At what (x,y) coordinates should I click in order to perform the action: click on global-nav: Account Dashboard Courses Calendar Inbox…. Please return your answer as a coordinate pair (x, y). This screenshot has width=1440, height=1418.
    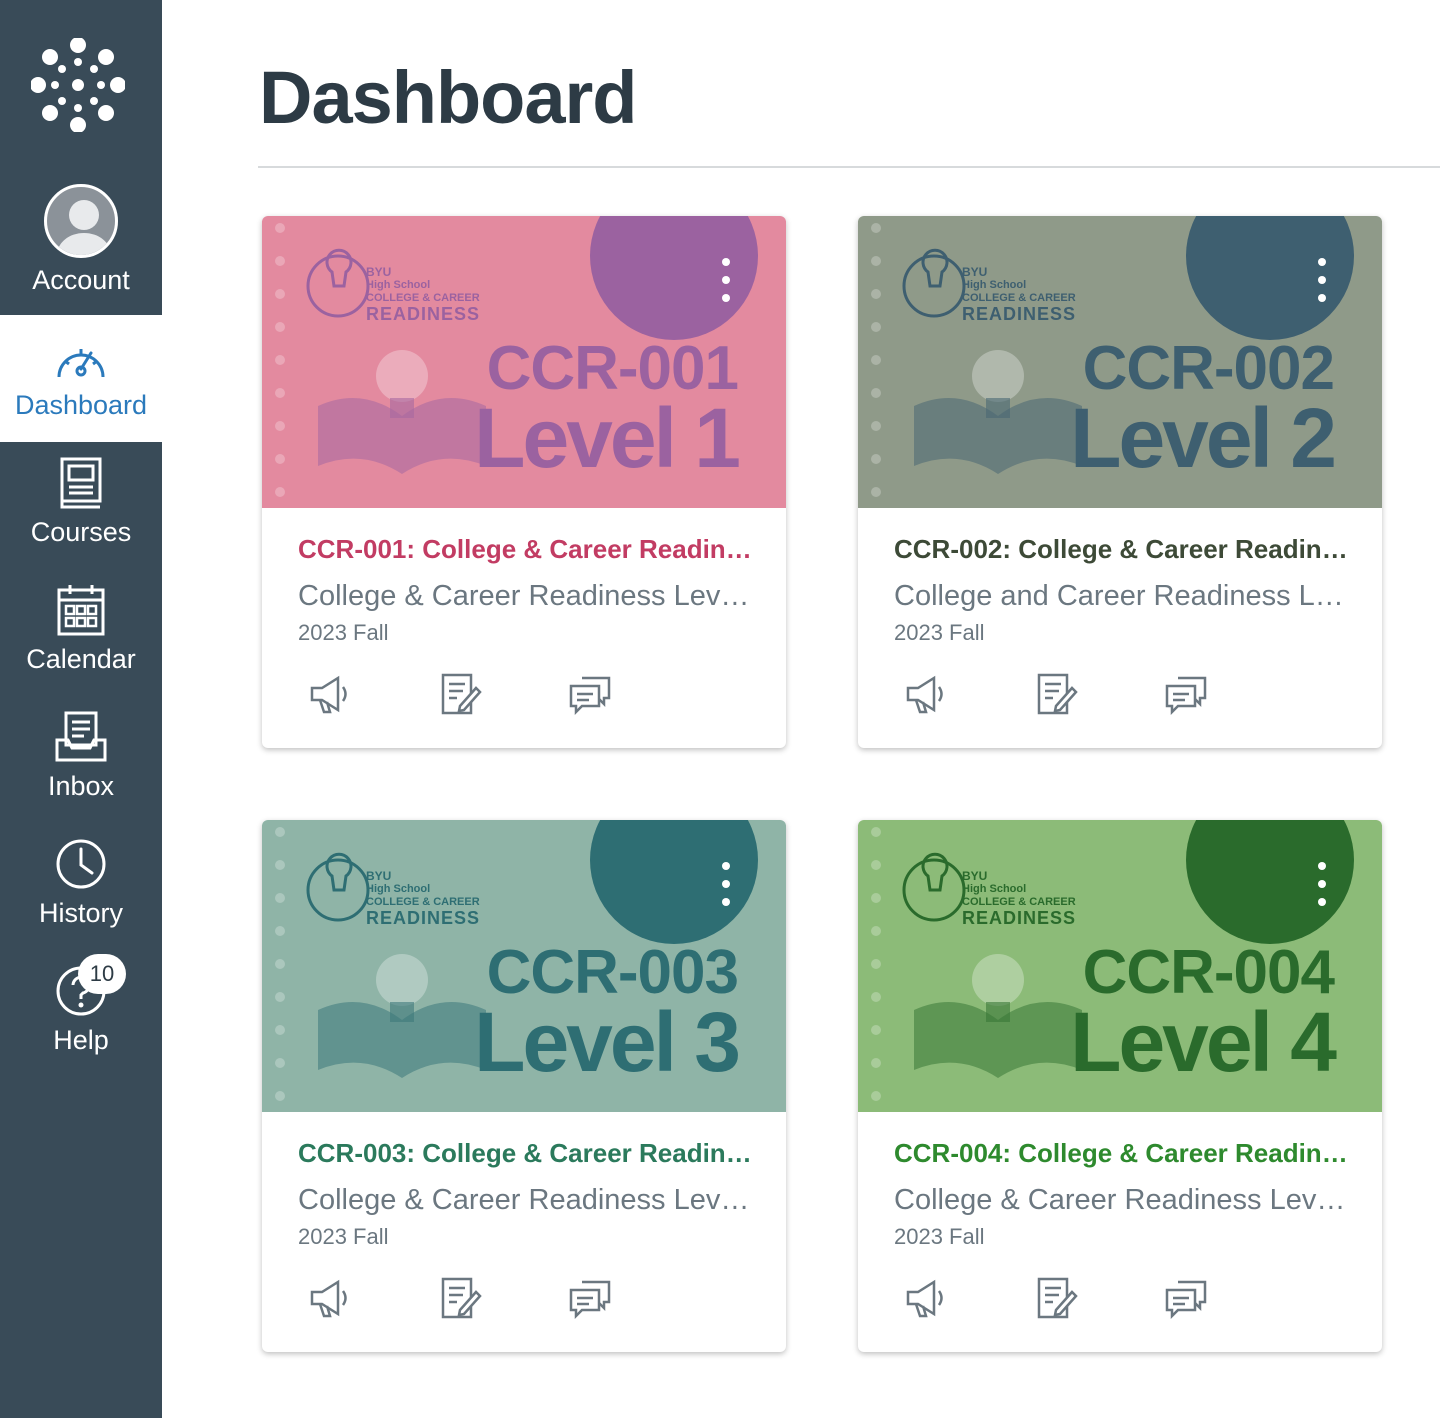
    Looking at the image, I should click on (81, 709).